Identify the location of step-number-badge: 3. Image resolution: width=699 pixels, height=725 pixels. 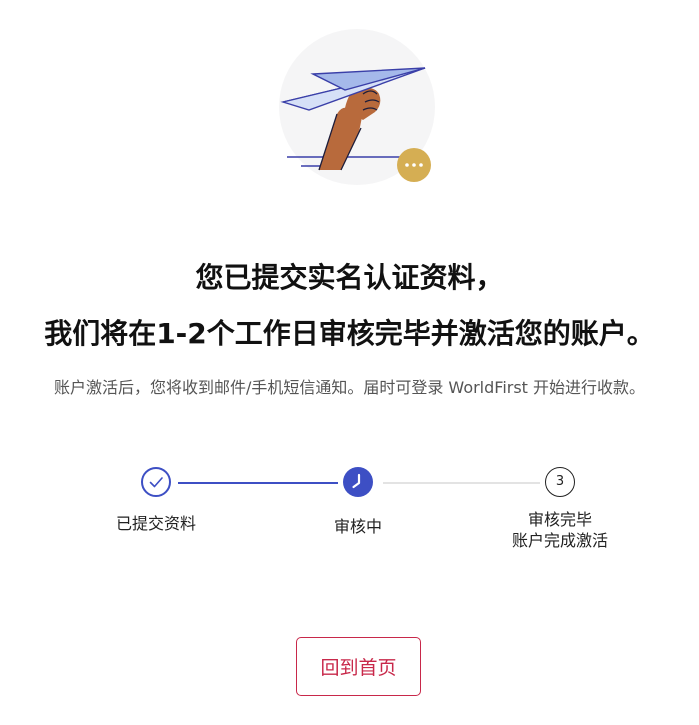
(560, 482).